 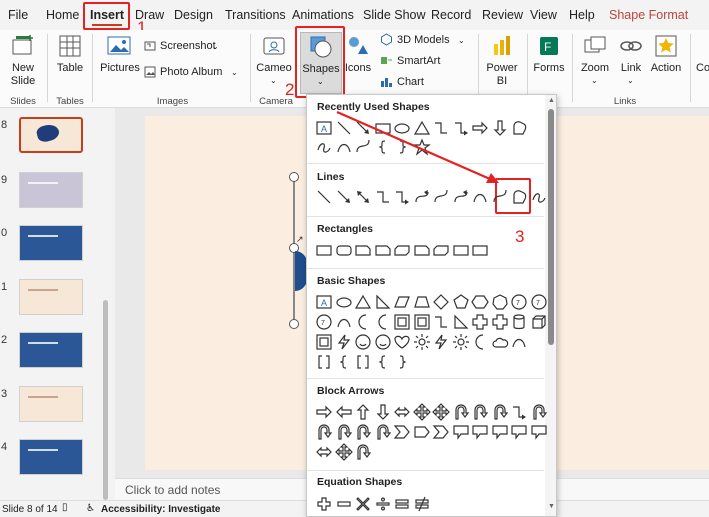 I want to click on shape-scribble-icon, so click(x=324, y=147).